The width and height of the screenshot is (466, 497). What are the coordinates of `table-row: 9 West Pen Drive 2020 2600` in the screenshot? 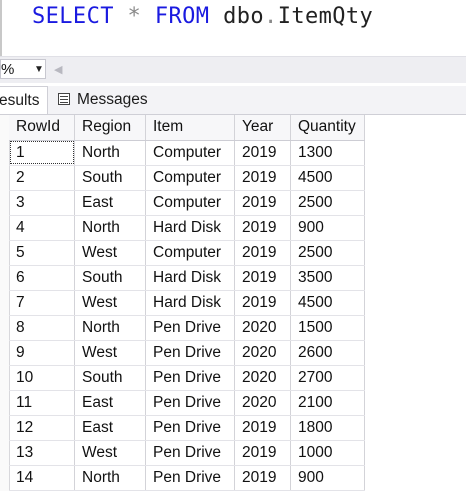 It's located at (187, 353).